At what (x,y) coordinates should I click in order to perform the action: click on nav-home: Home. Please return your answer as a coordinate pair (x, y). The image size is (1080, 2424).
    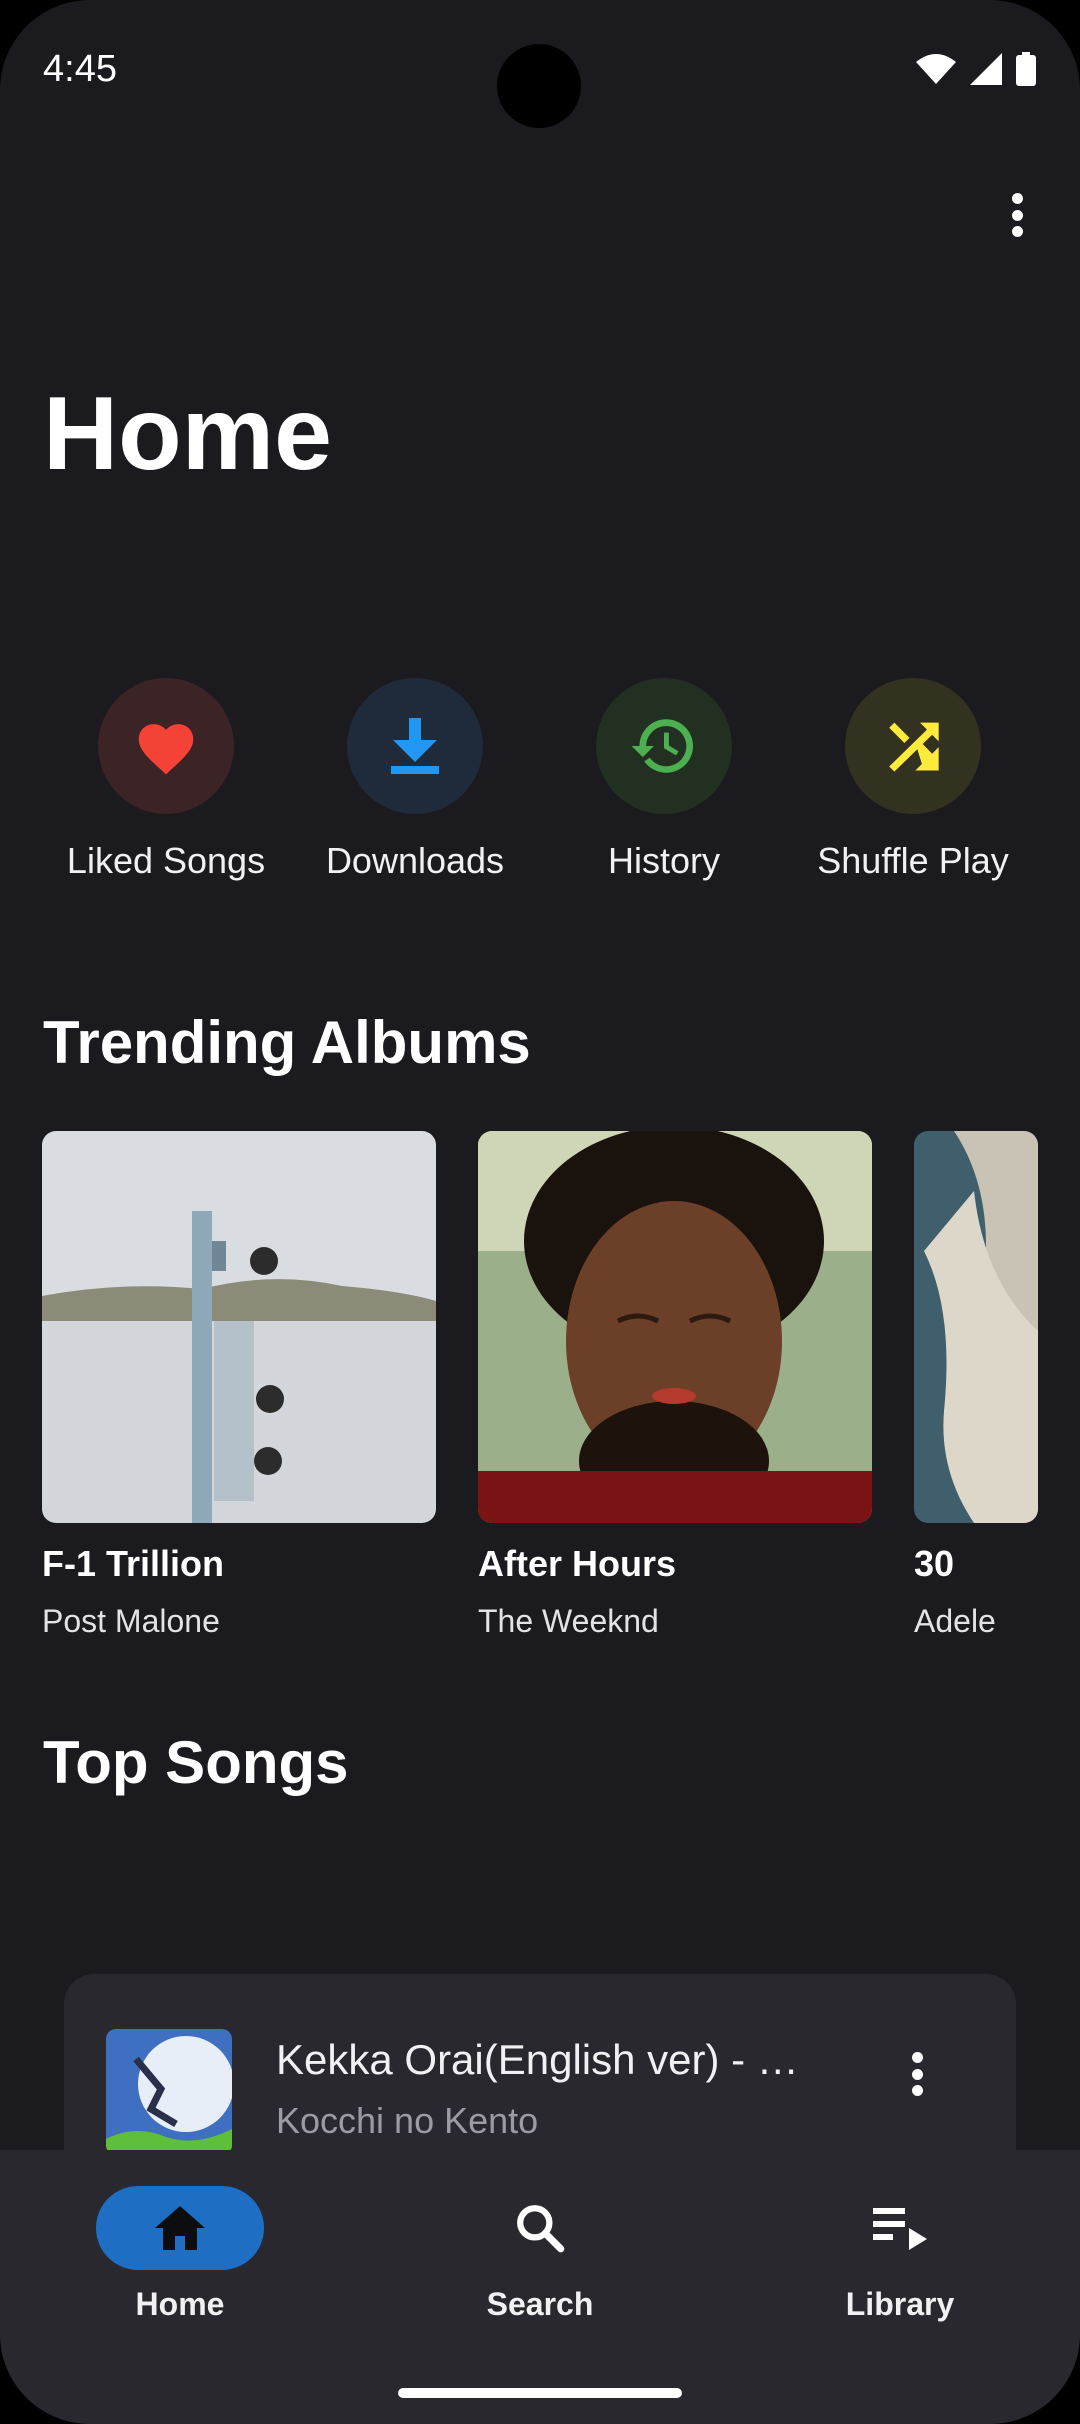
    Looking at the image, I should click on (180, 2254).